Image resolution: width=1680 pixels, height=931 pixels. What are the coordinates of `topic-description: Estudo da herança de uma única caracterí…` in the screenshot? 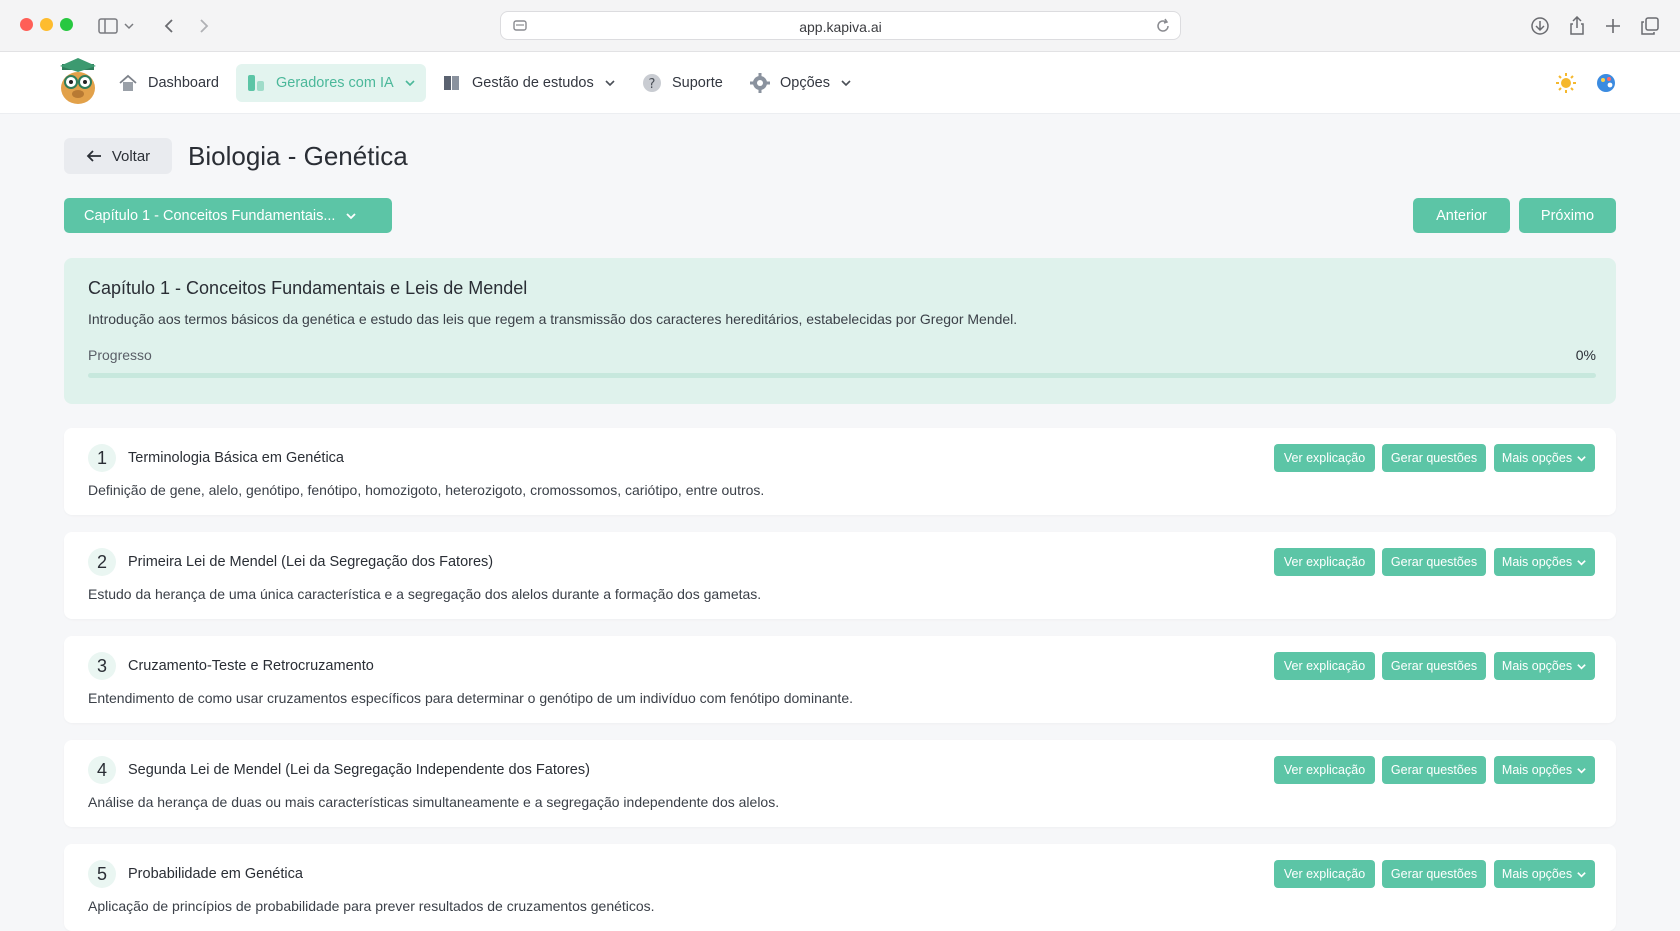 It's located at (425, 594).